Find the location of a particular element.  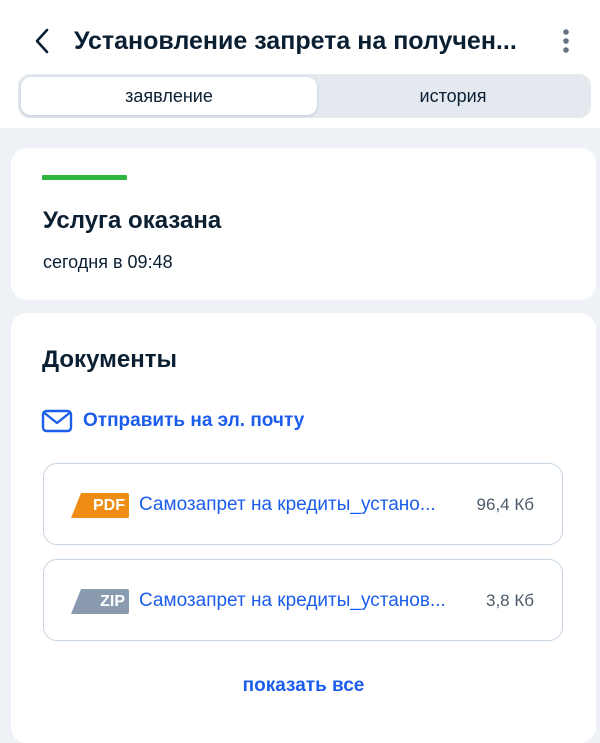

chevron-left-icon is located at coordinates (42, 41).